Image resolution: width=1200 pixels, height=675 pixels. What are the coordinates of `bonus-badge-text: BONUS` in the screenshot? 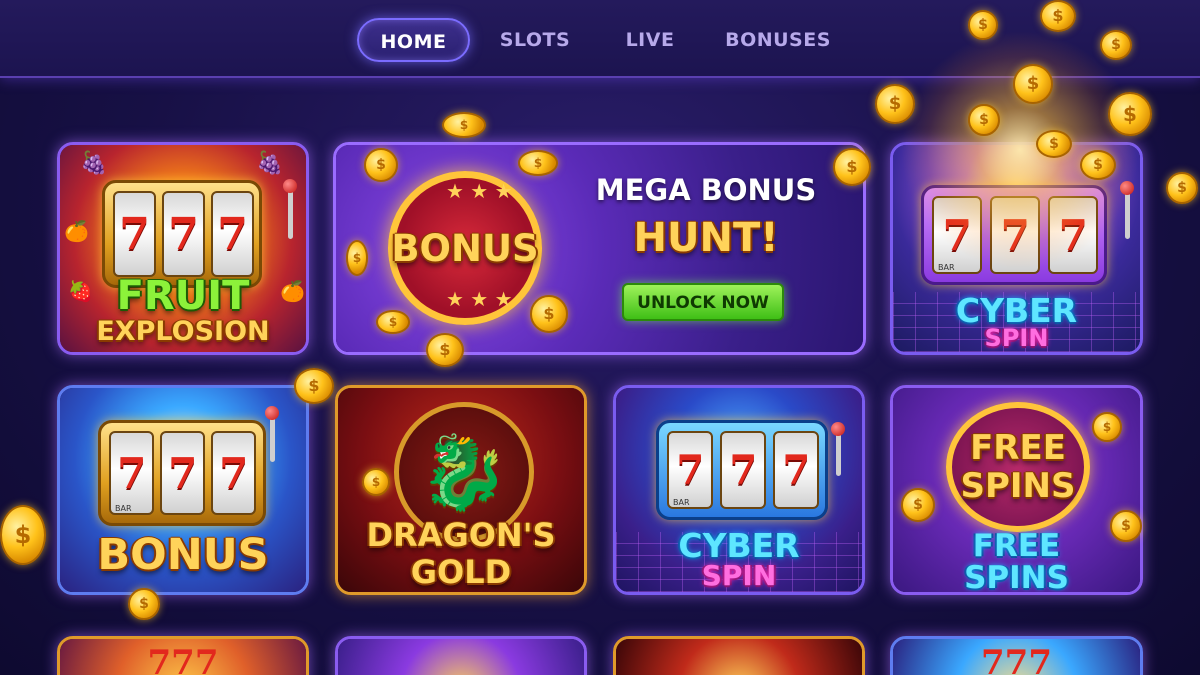 It's located at (465, 248).